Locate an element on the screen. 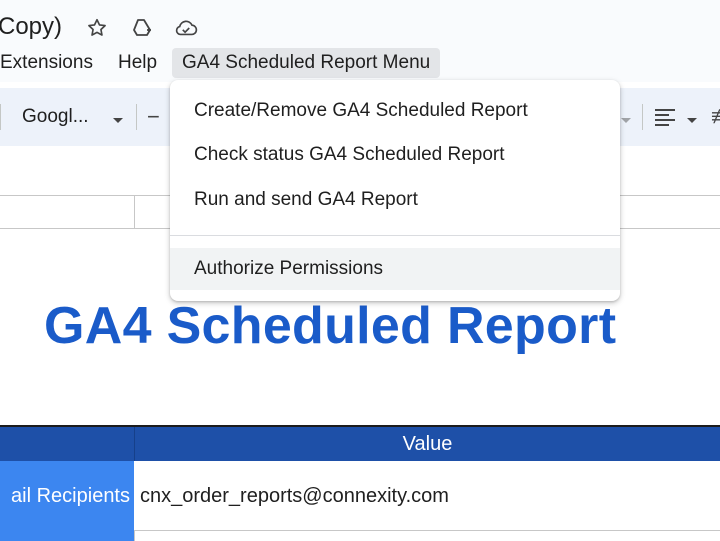 Image resolution: width=720 pixels, height=541 pixels. menu-help: Help is located at coordinates (137, 63).